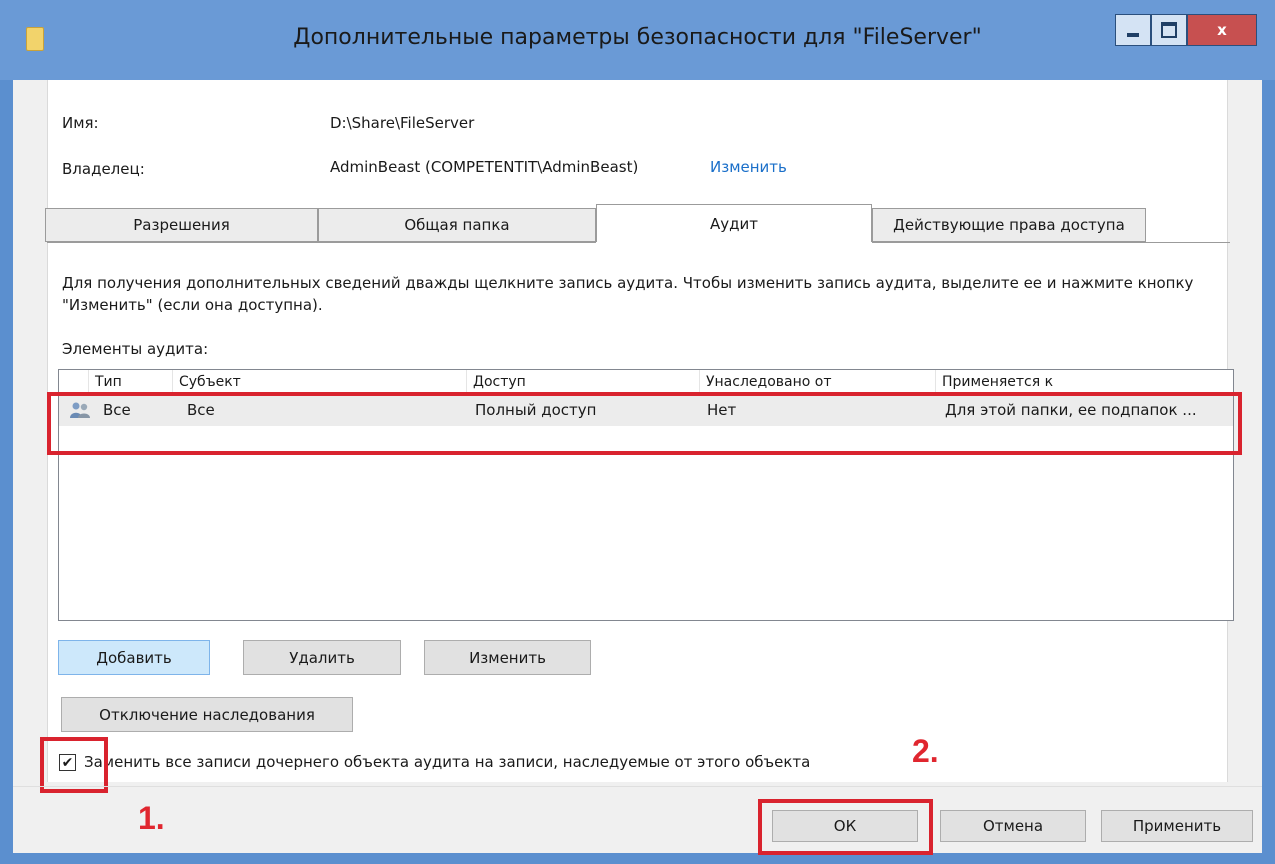  I want to click on cancel-button: Отмена, so click(1013, 826).